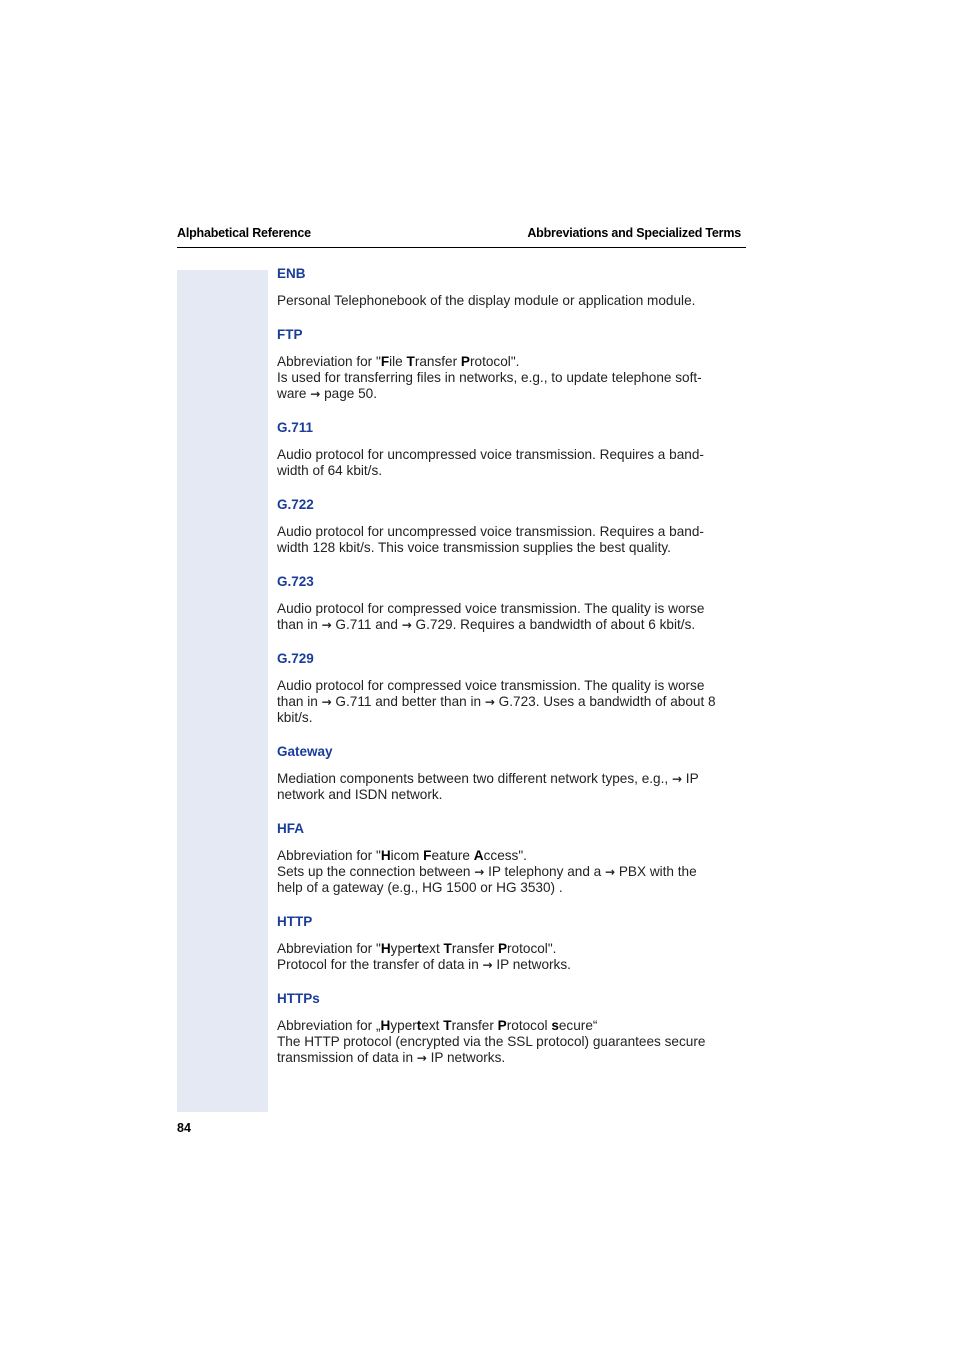 This screenshot has height=1351, width=954. What do you see at coordinates (327, 393) in the screenshot?
I see `description-line: ware → page 50.` at bounding box center [327, 393].